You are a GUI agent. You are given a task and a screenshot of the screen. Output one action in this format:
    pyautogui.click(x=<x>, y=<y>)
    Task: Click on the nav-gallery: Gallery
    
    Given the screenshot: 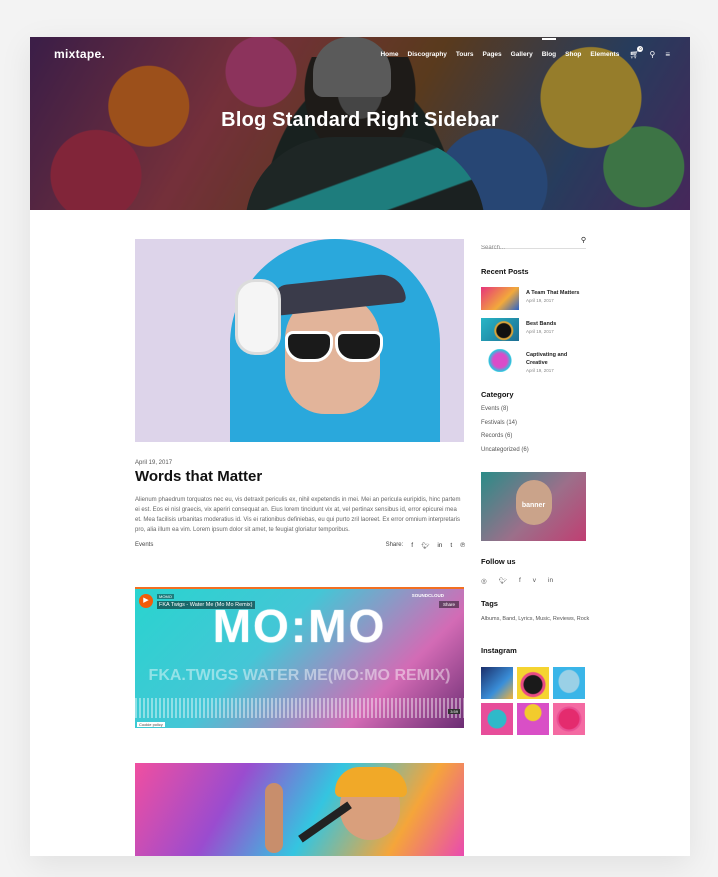 What is the action you would take?
    pyautogui.click(x=522, y=54)
    